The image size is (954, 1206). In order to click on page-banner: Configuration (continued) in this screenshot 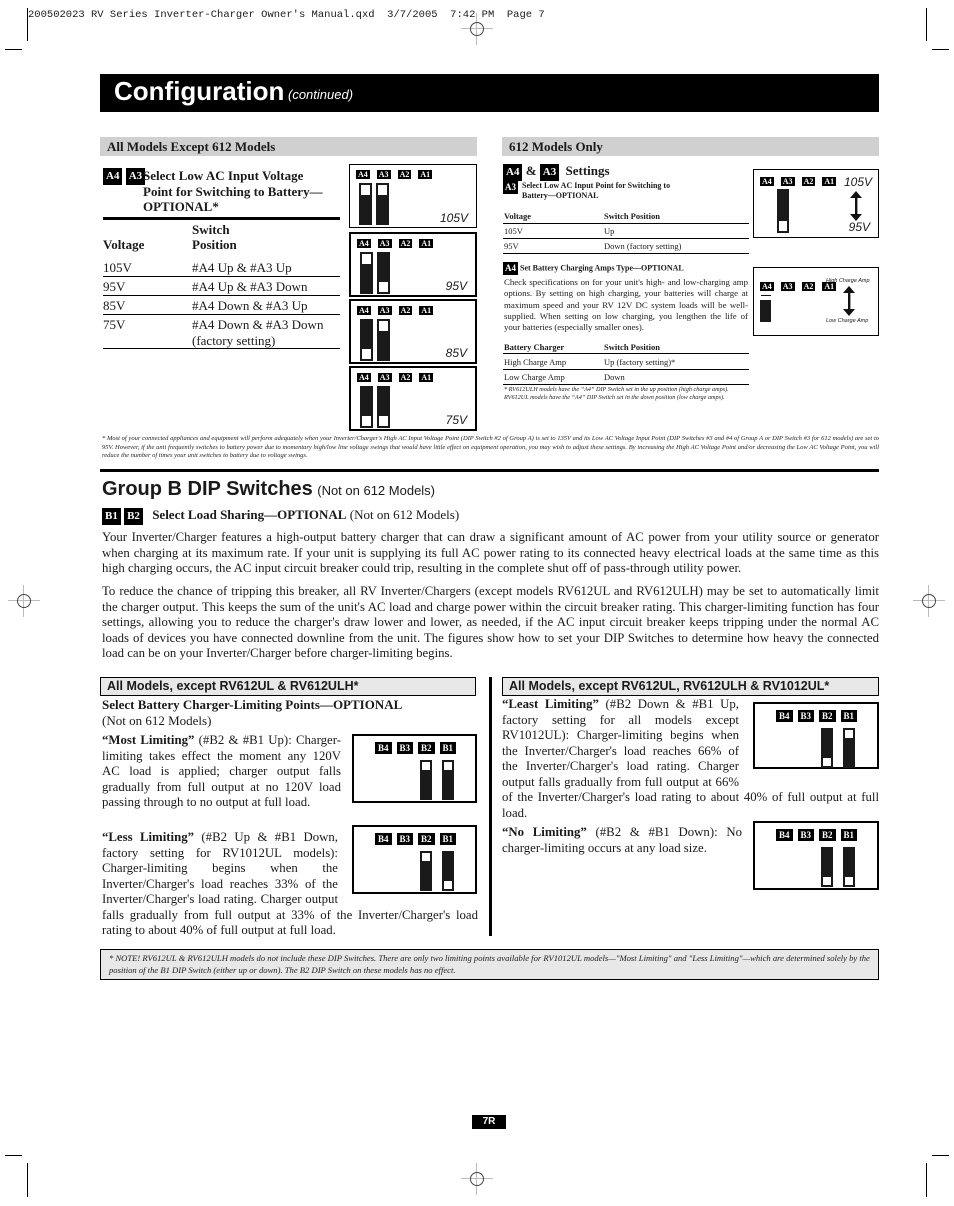, I will do `click(489, 93)`.